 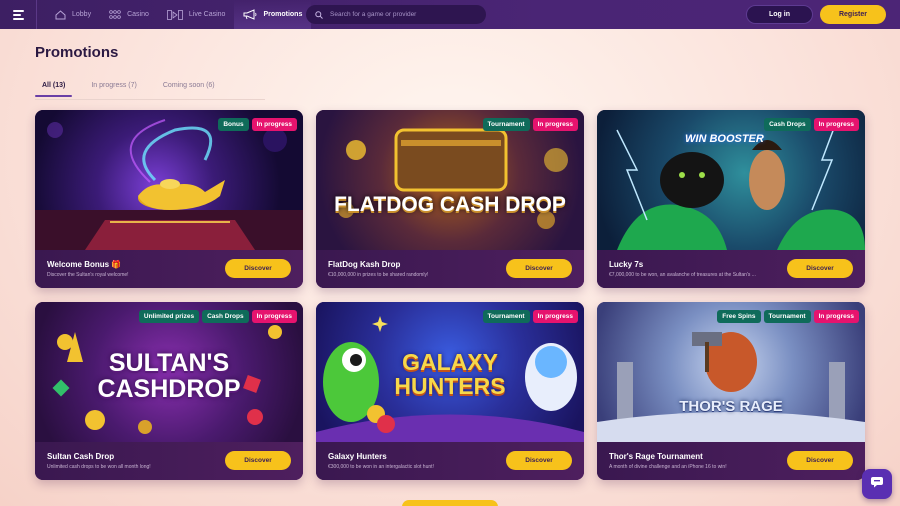 I want to click on card-title: Sultan Cash Drop, so click(x=81, y=456).